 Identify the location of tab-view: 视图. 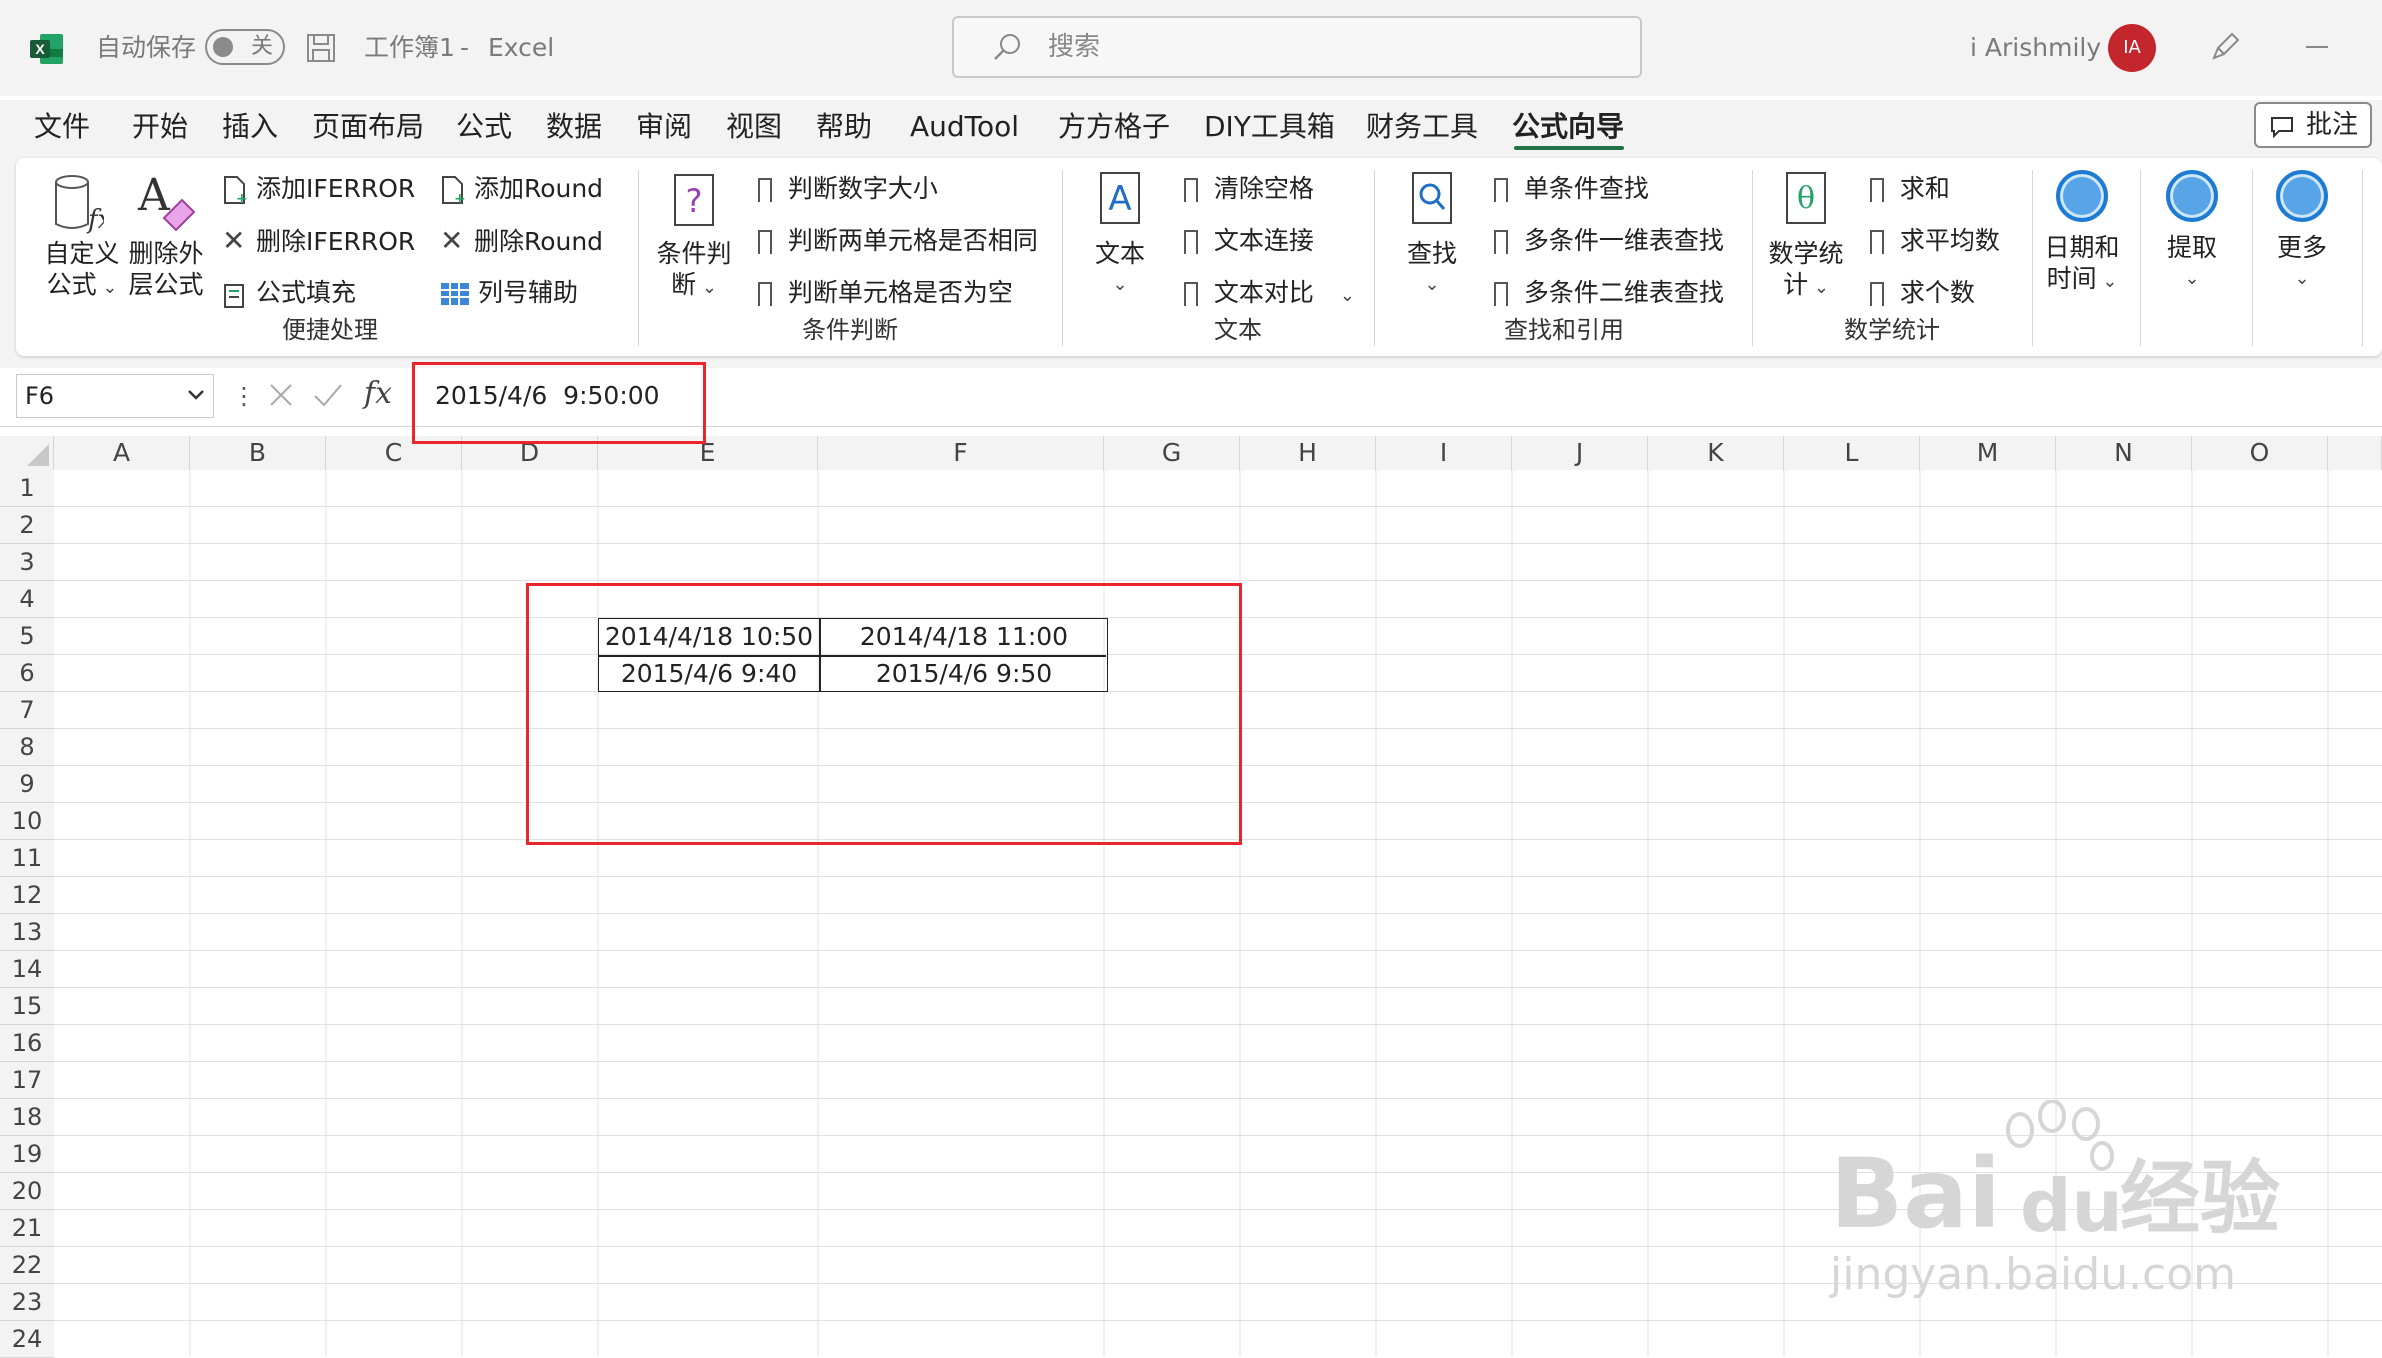
(754, 127).